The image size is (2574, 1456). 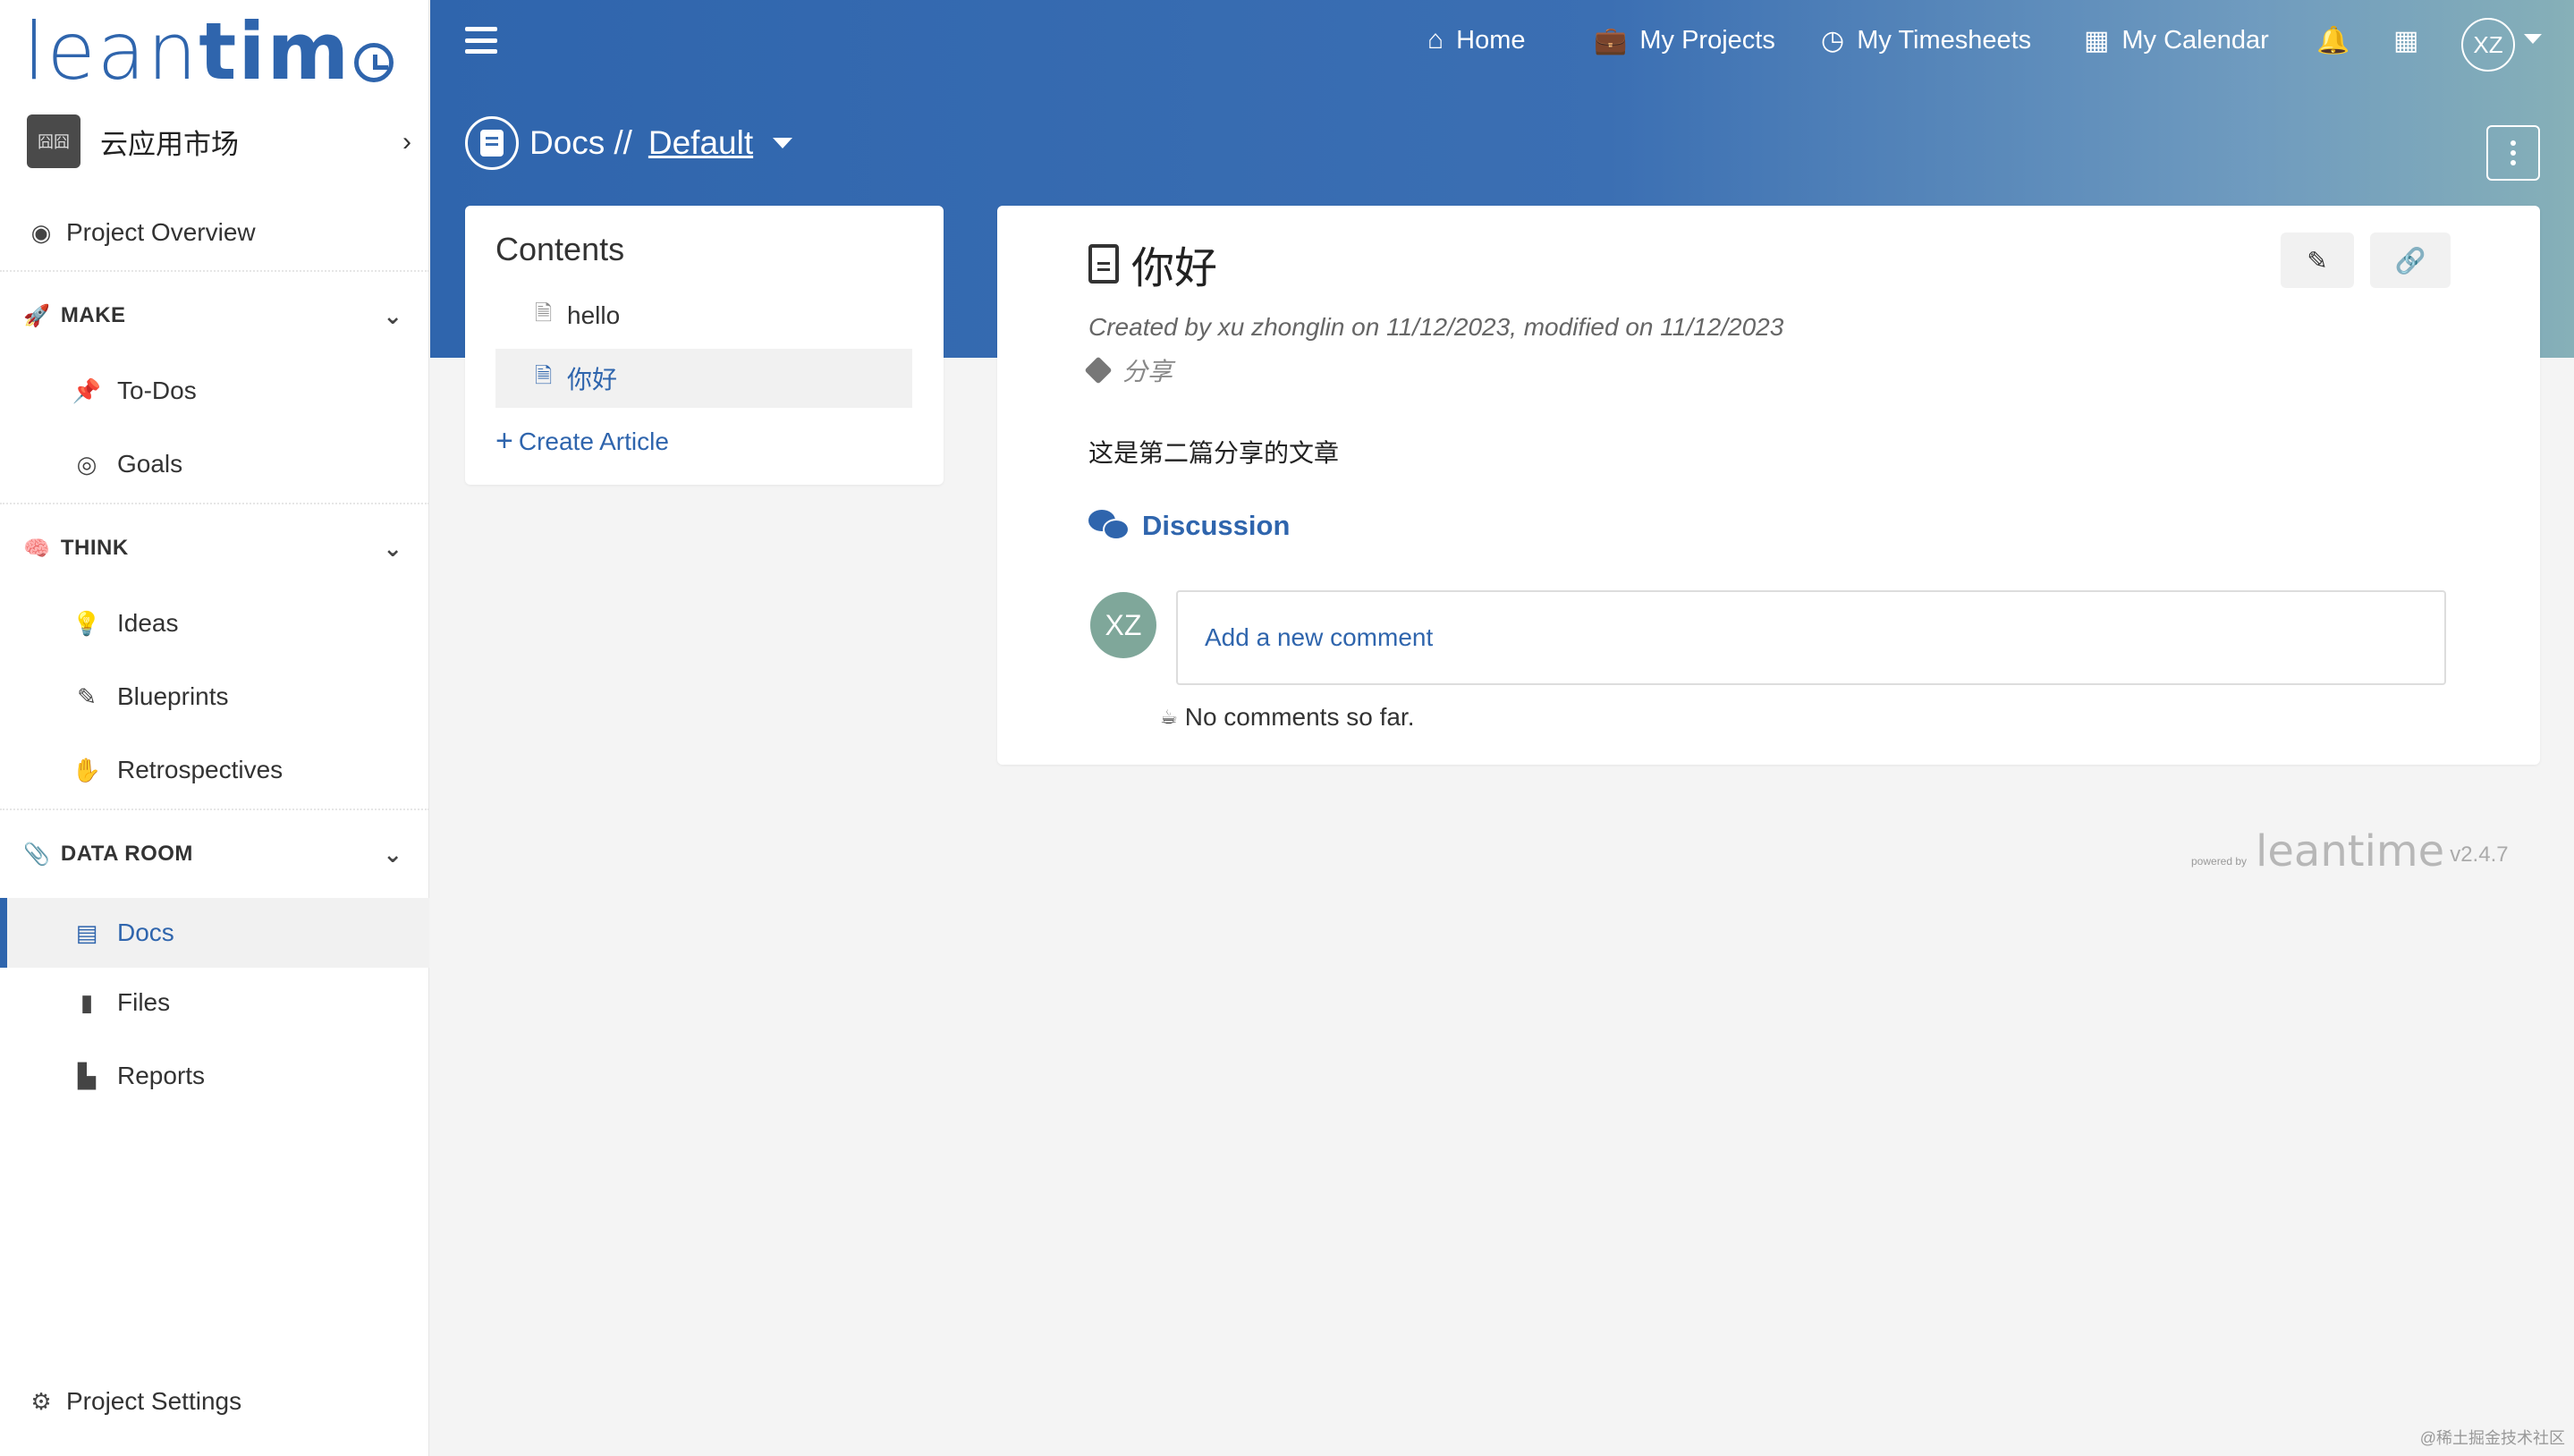 I want to click on pin-icon: 📌, so click(x=87, y=390).